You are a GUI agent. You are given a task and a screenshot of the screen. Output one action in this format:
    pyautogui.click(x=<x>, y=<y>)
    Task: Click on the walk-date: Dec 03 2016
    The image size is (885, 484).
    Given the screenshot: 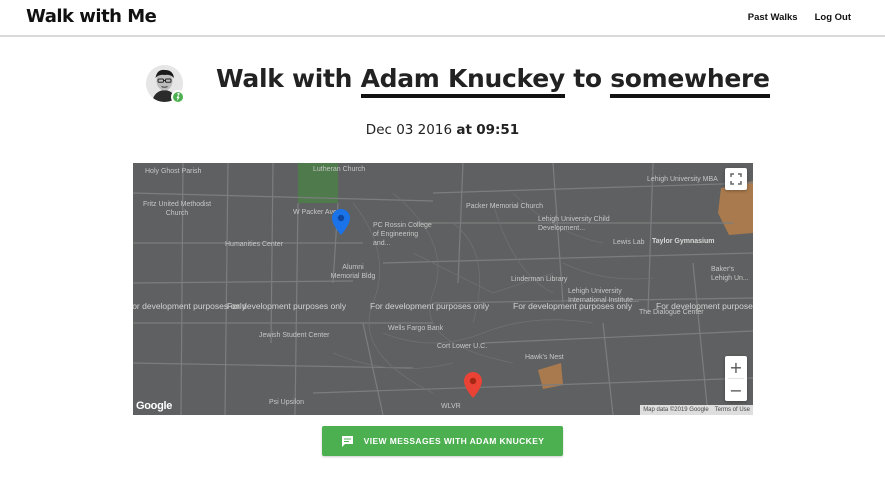 What is the action you would take?
    pyautogui.click(x=409, y=130)
    